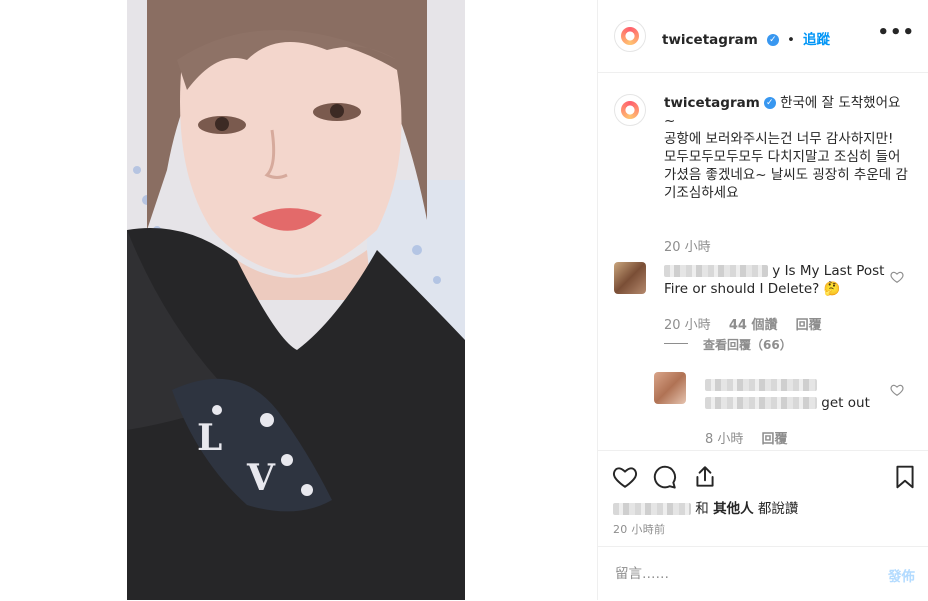 This screenshot has height=601, width=928. What do you see at coordinates (724, 439) in the screenshot?
I see `comment-2-time: 8 小時` at bounding box center [724, 439].